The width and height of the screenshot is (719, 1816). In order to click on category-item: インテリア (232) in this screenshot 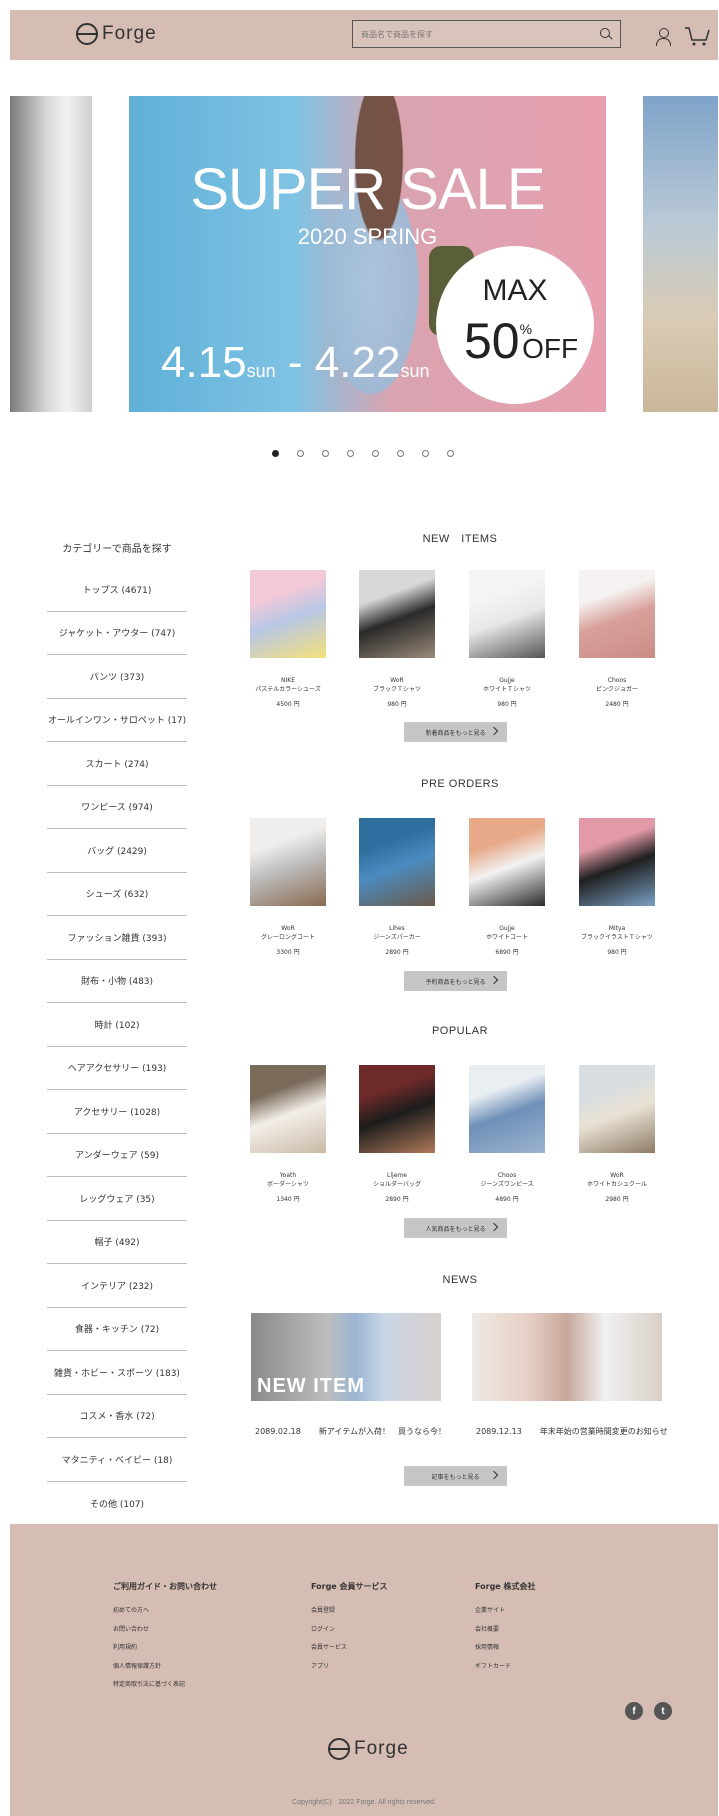, I will do `click(117, 1286)`.